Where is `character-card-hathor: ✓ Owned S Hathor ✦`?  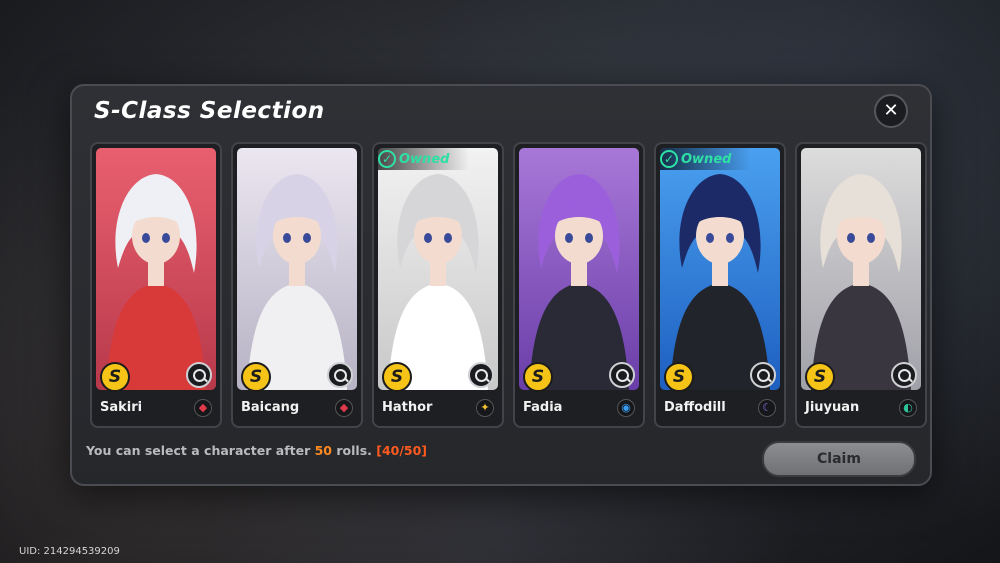 character-card-hathor: ✓ Owned S Hathor ✦ is located at coordinates (438, 285).